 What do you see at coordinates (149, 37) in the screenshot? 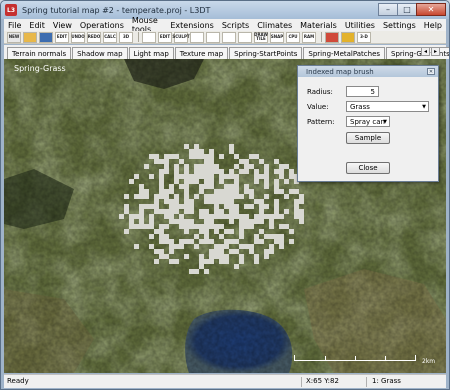
I see `select-icon` at bounding box center [149, 37].